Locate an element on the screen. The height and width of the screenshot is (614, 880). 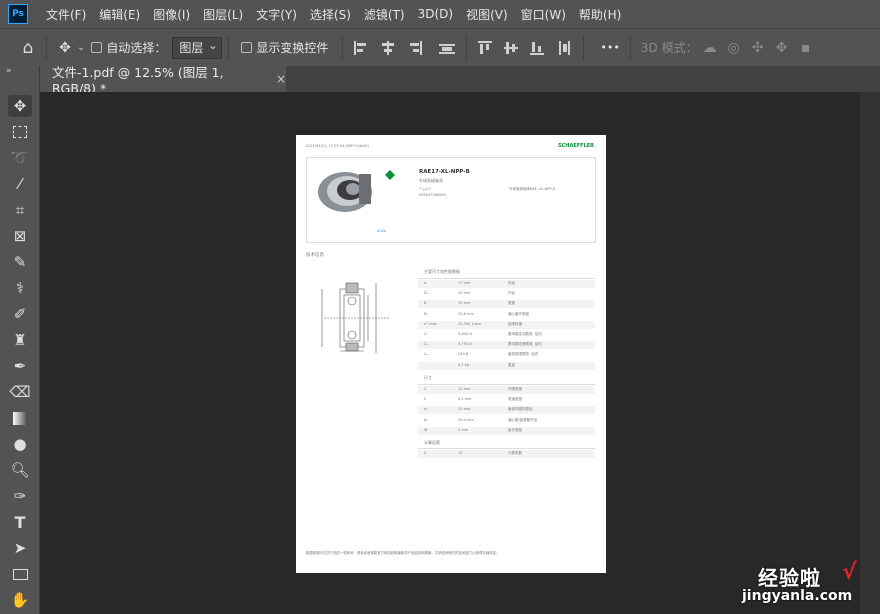
table-cell-symbol: d is located at coordinates (425, 283).